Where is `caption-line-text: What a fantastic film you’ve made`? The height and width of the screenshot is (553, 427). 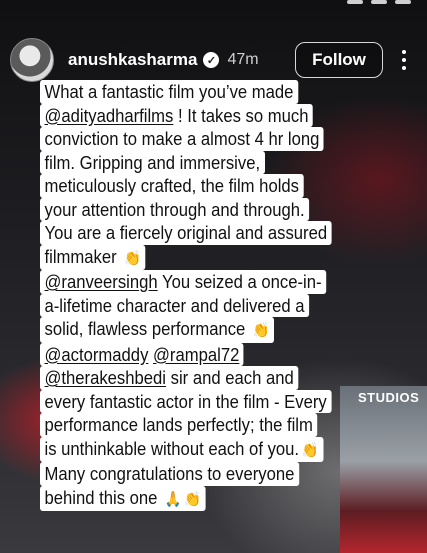
caption-line-text: What a fantastic film you’ve made is located at coordinates (169, 92).